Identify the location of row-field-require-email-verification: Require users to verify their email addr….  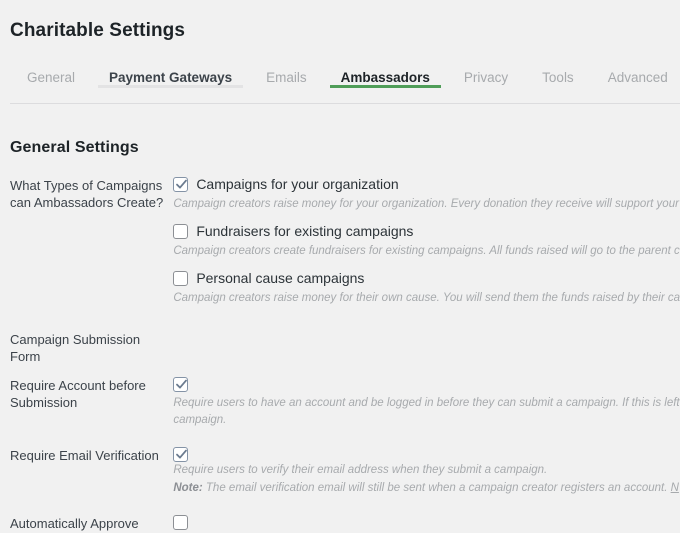
(426, 477).